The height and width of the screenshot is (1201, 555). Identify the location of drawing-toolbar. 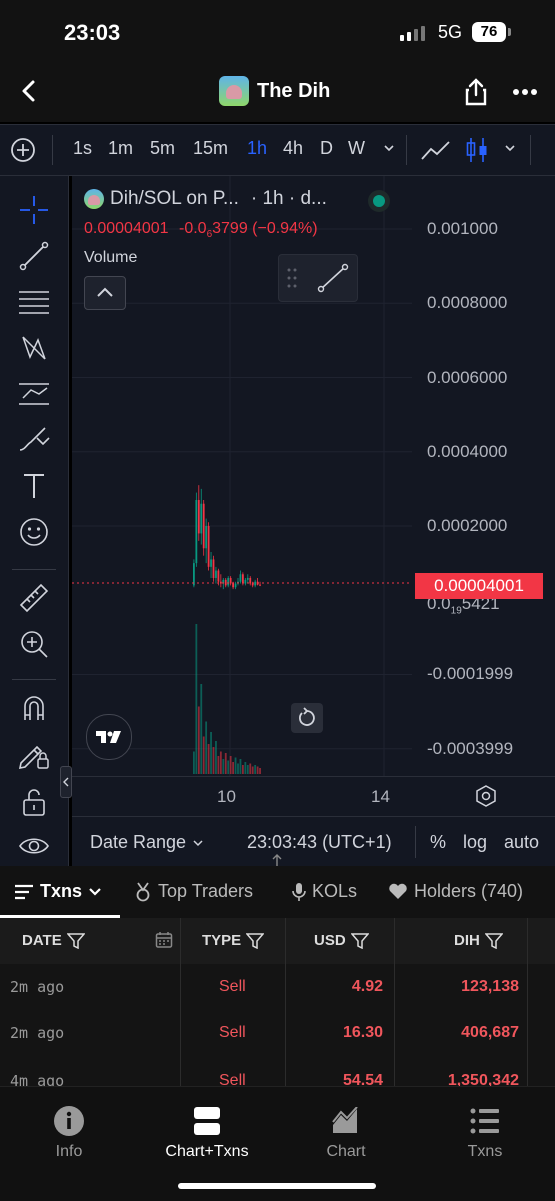
(36, 522).